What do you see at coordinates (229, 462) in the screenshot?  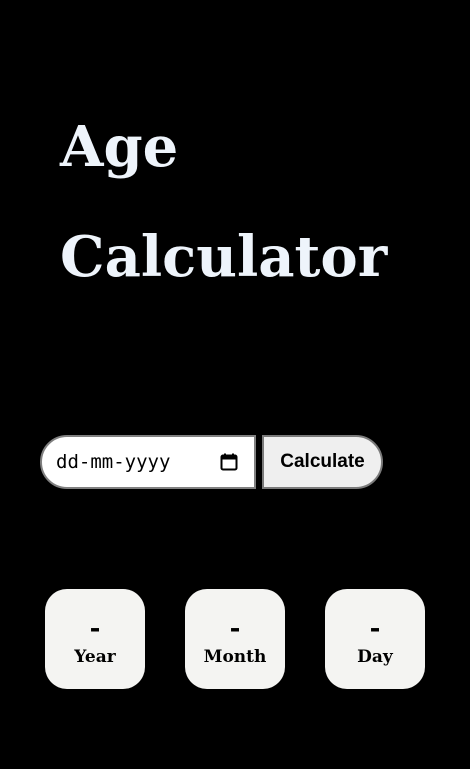 I see `calendar-icon` at bounding box center [229, 462].